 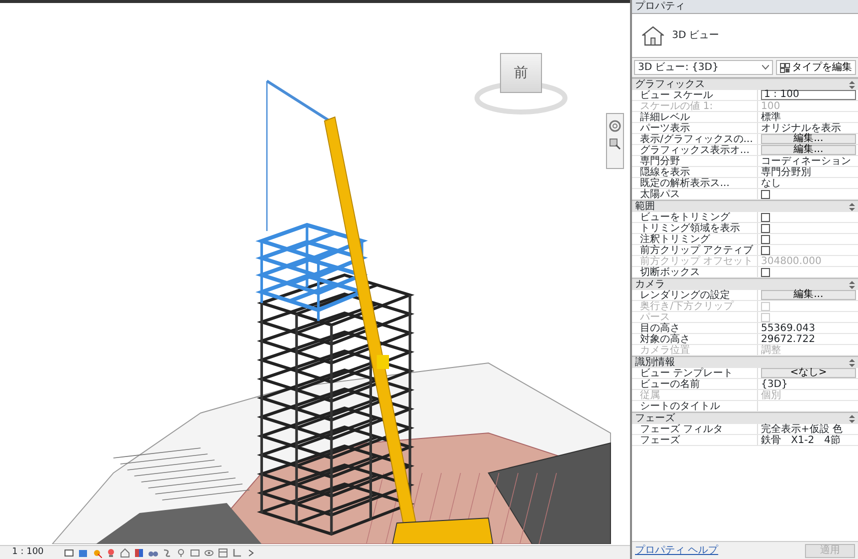 What do you see at coordinates (695, 128) in the screenshot?
I see `property-label: パーツ表示` at bounding box center [695, 128].